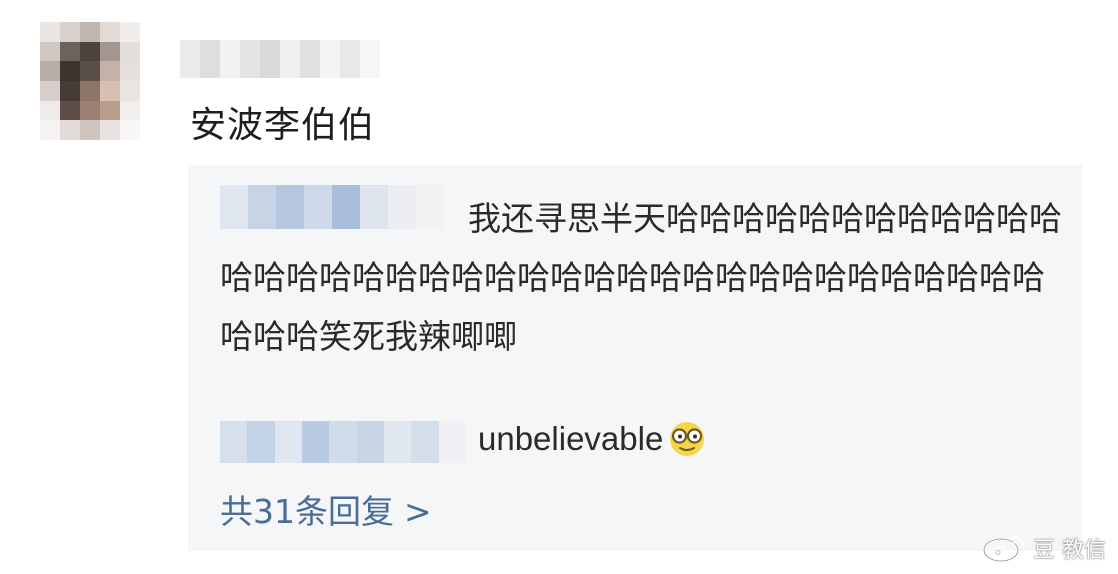 The height and width of the screenshot is (574, 1118). I want to click on chevron-right-icon: >, so click(418, 511).